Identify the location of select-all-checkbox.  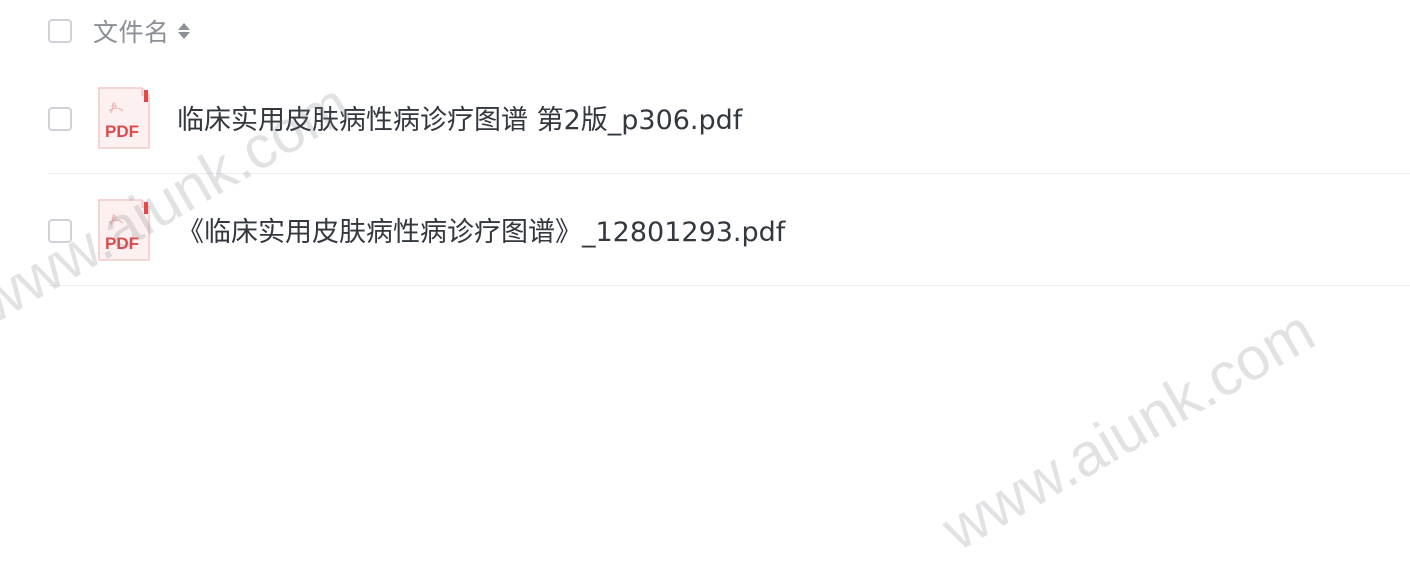
(60, 31).